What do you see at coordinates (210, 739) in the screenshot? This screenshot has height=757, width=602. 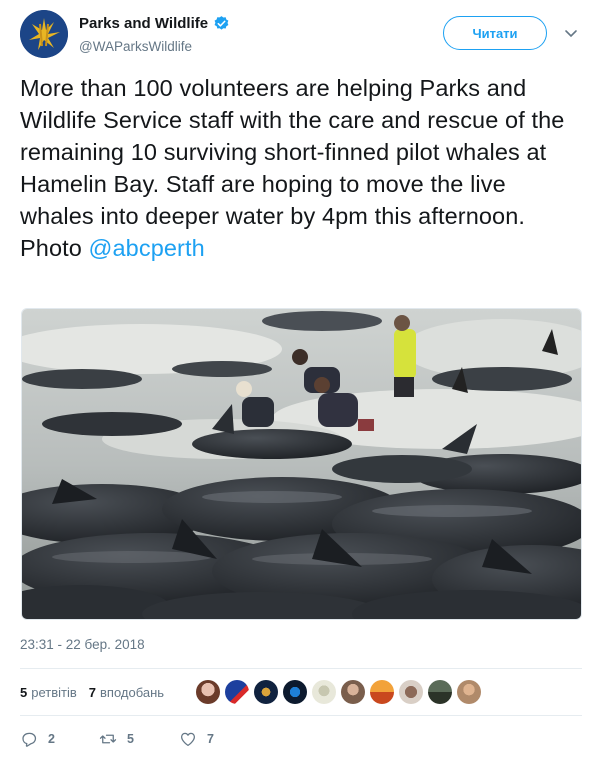 I see `like-count: 7` at bounding box center [210, 739].